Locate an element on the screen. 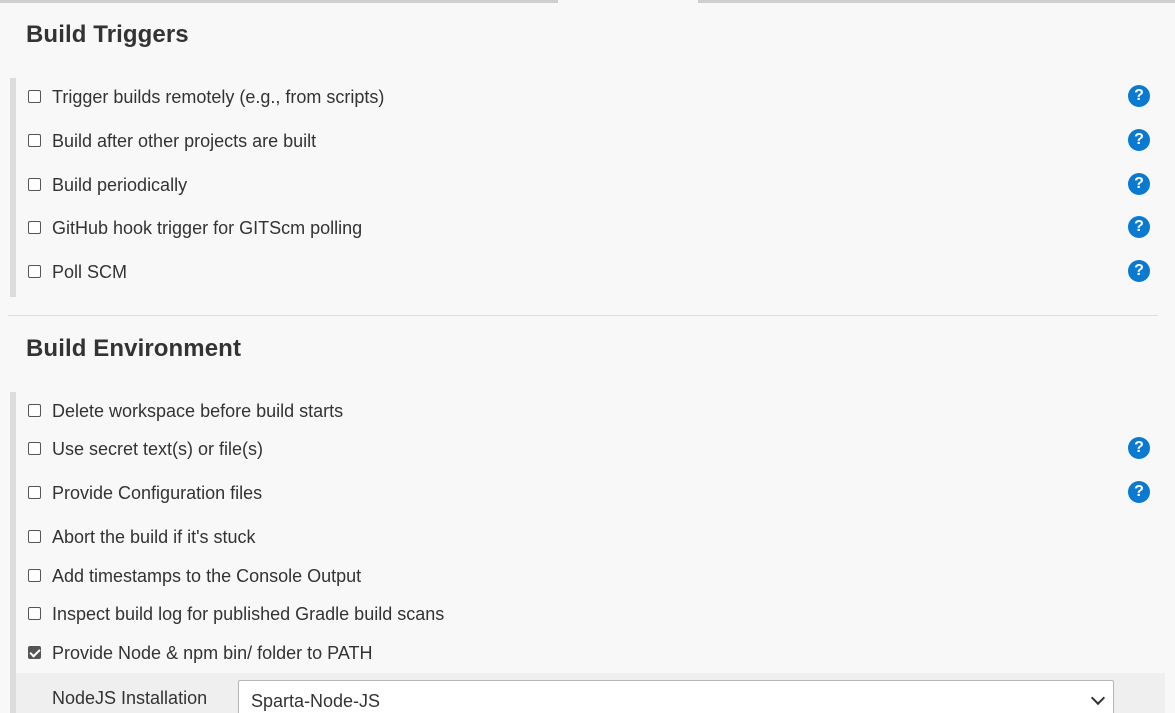 This screenshot has height=713, width=1175. build-periodically-row: Build periodically ? is located at coordinates (600, 185).